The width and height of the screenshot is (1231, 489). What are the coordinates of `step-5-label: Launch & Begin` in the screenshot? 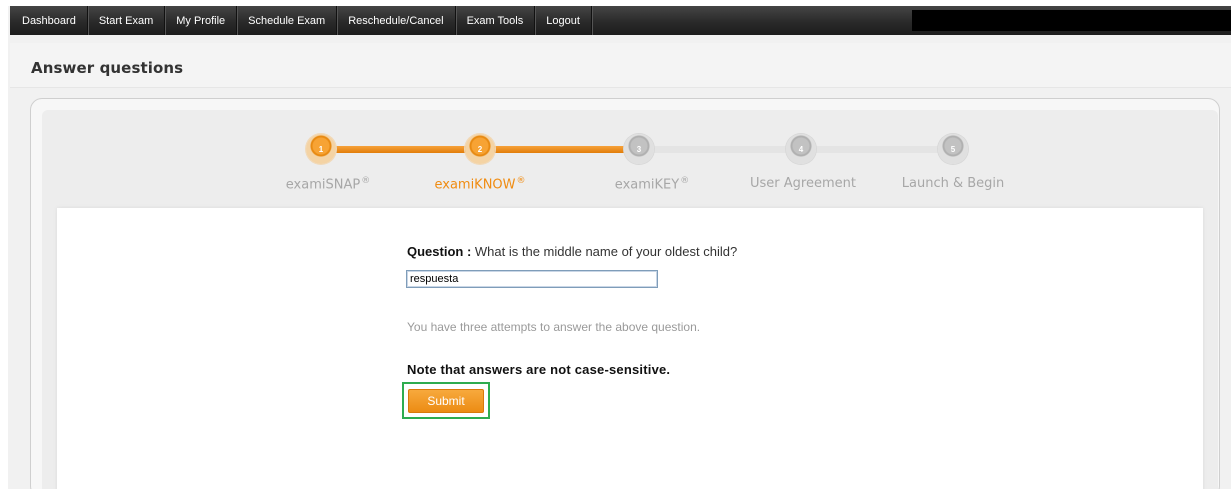 It's located at (953, 183).